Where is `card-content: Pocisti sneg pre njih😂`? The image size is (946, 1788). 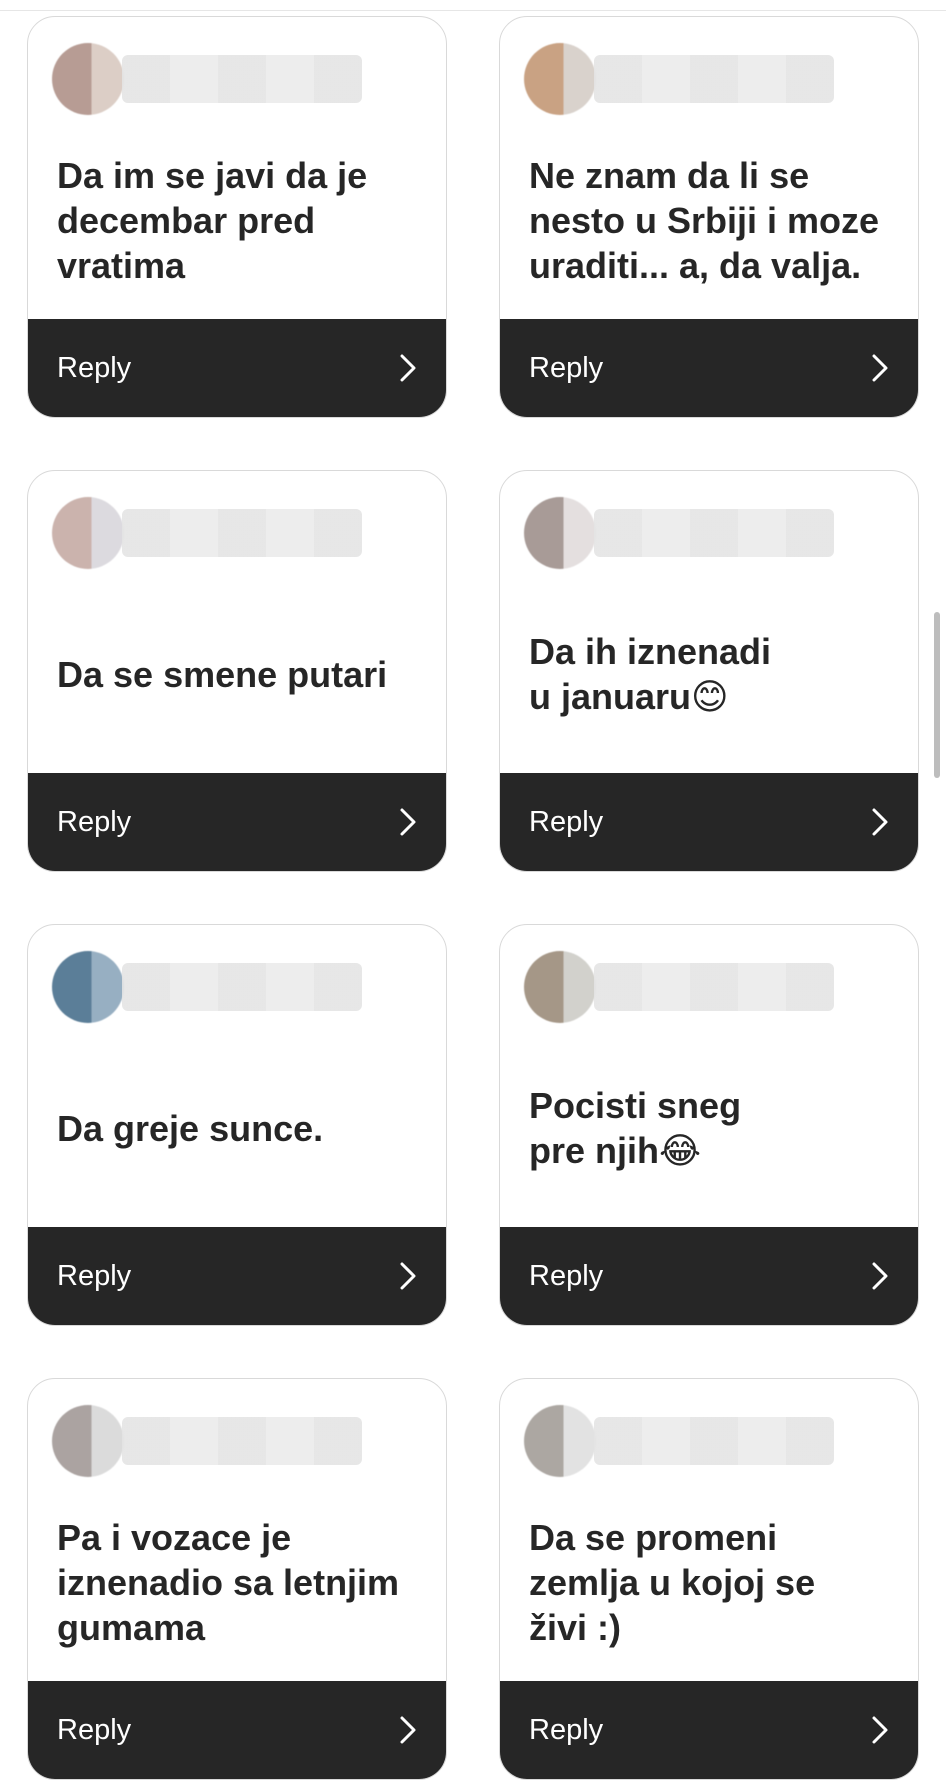 card-content: Pocisti sneg pre njih😂 is located at coordinates (709, 1076).